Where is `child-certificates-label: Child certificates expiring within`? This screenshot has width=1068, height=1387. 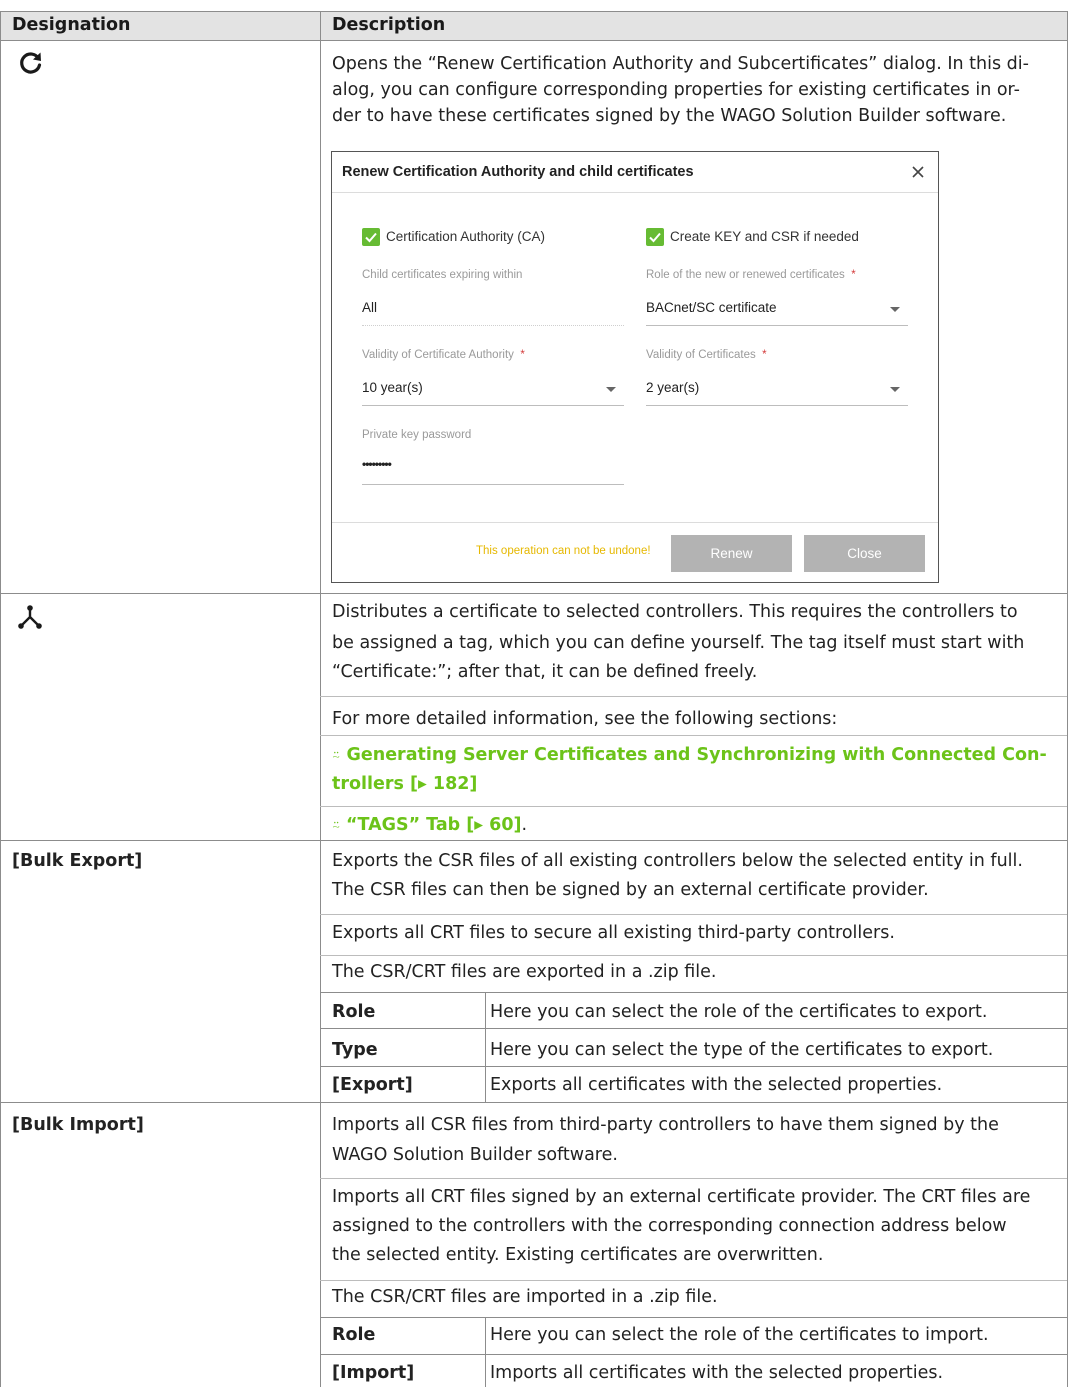
child-certificates-label: Child certificates expiring within is located at coordinates (442, 275).